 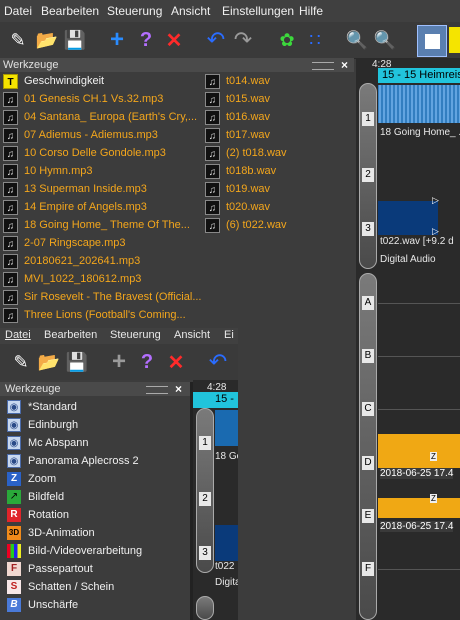 I want to click on view-white-button, so click(x=432, y=41).